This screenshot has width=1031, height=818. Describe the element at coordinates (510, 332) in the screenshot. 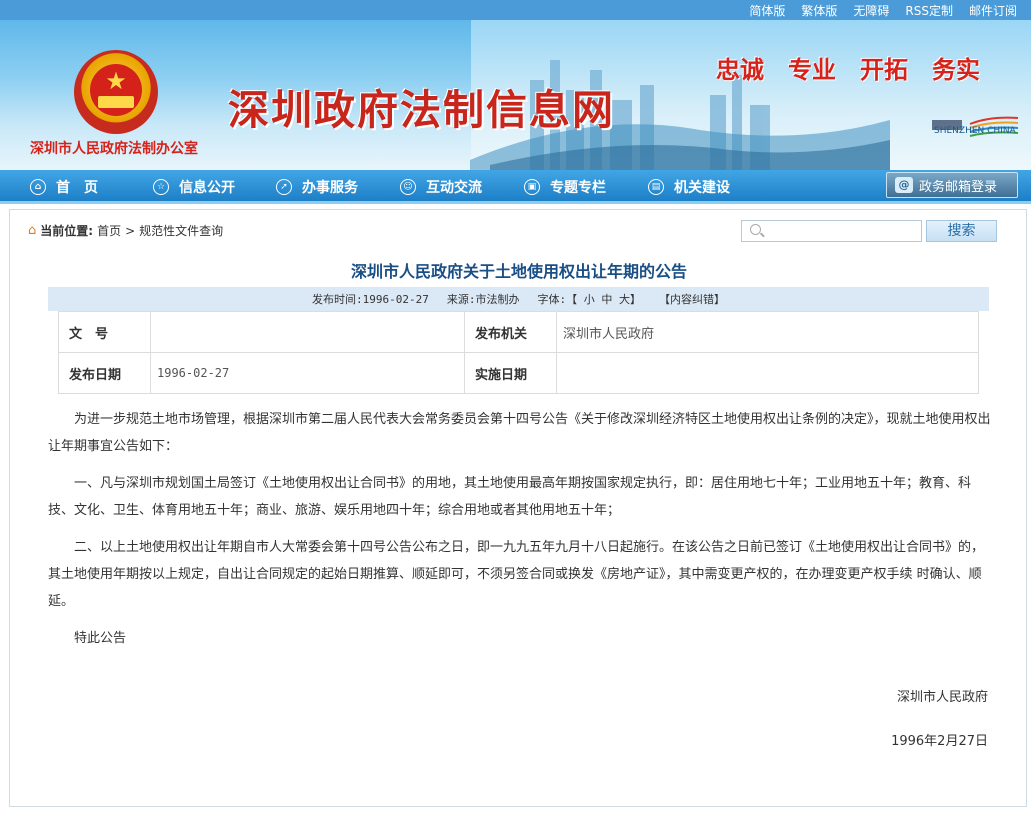

I see `issuer-label: 发布机关` at that location.